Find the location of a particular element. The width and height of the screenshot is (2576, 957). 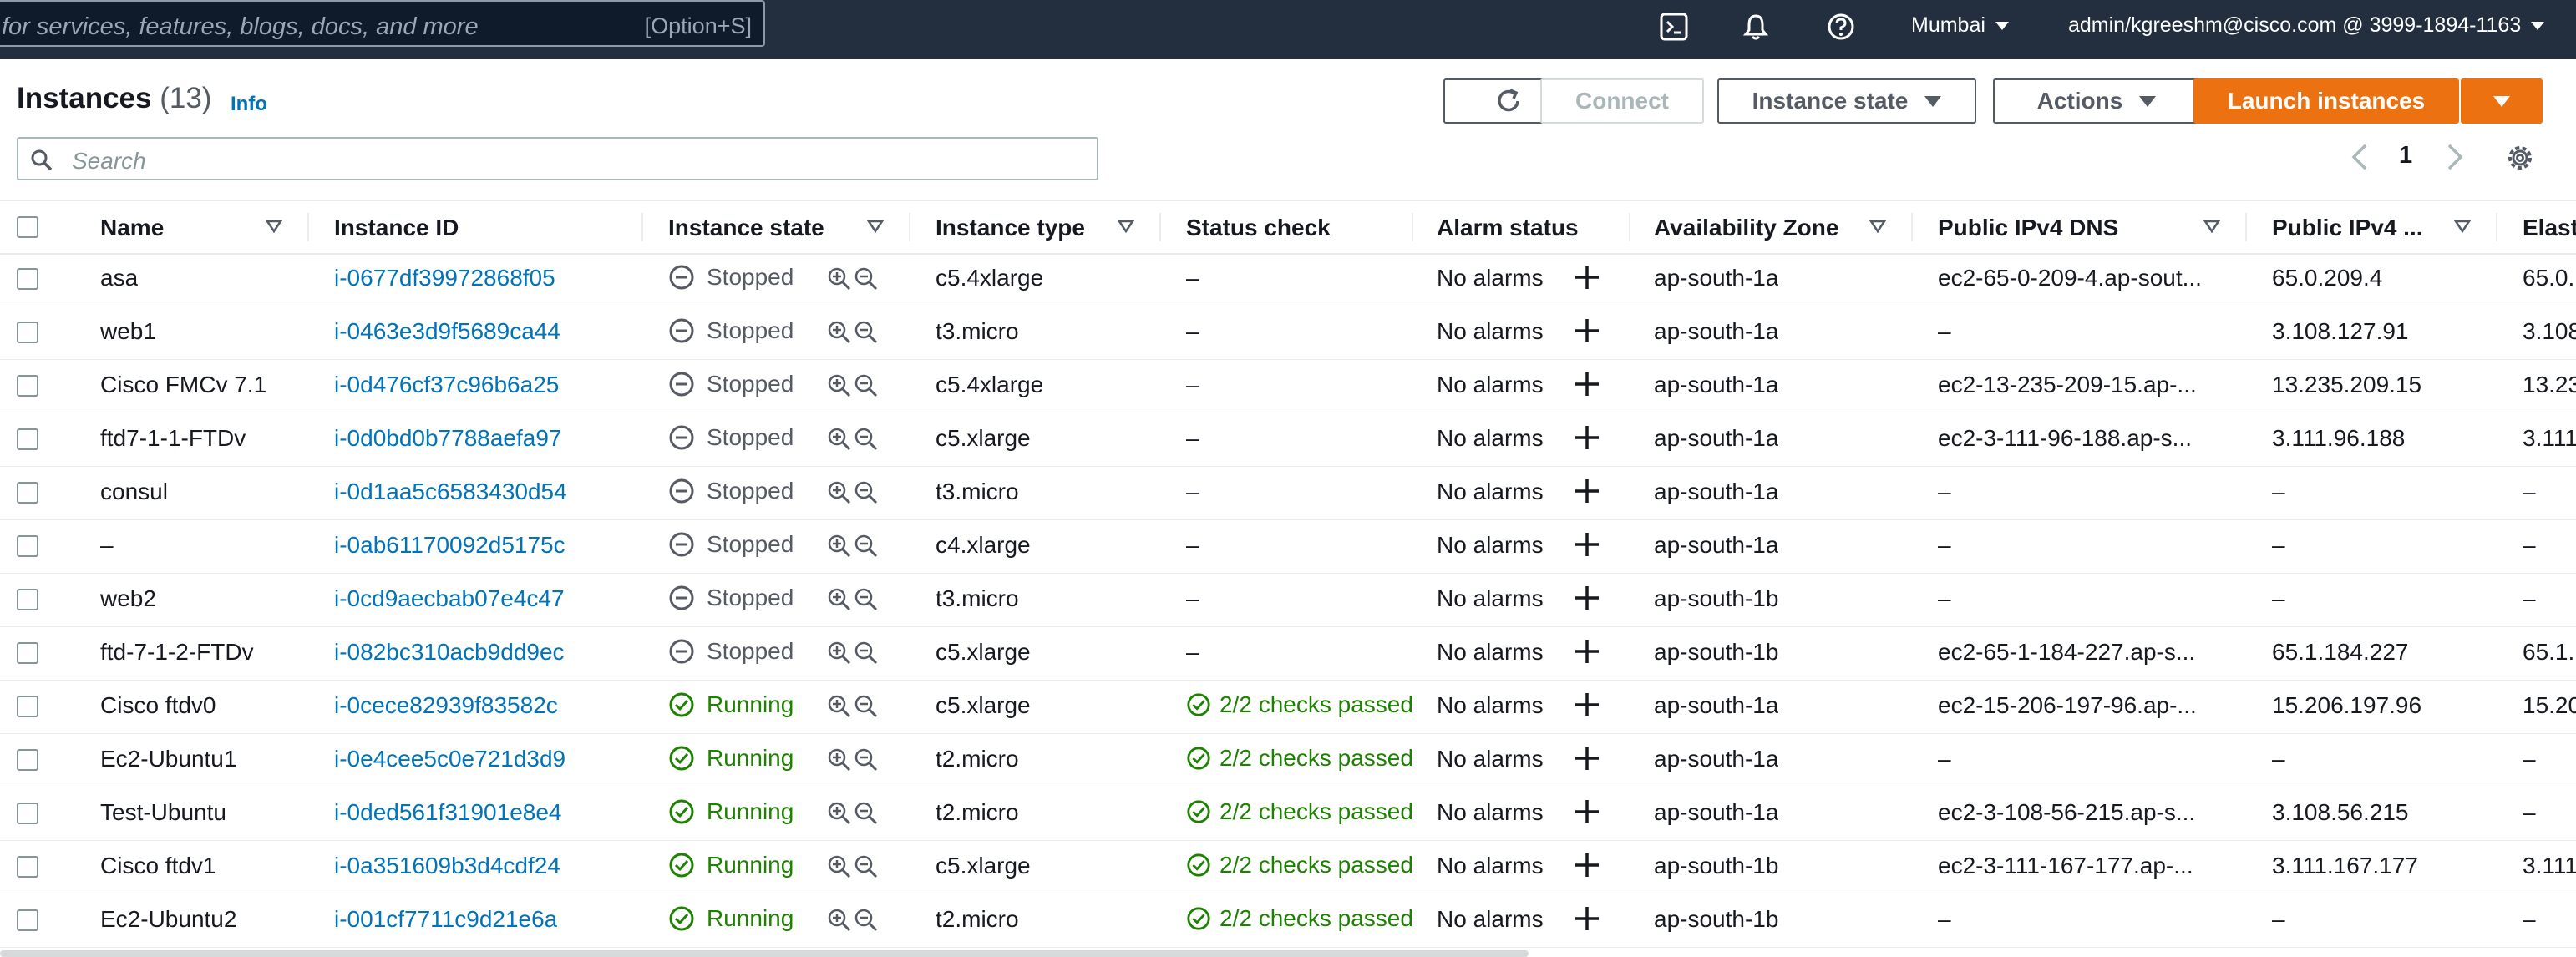

instance-id-link: i-0463e3d9f5689ca44 is located at coordinates (447, 331).